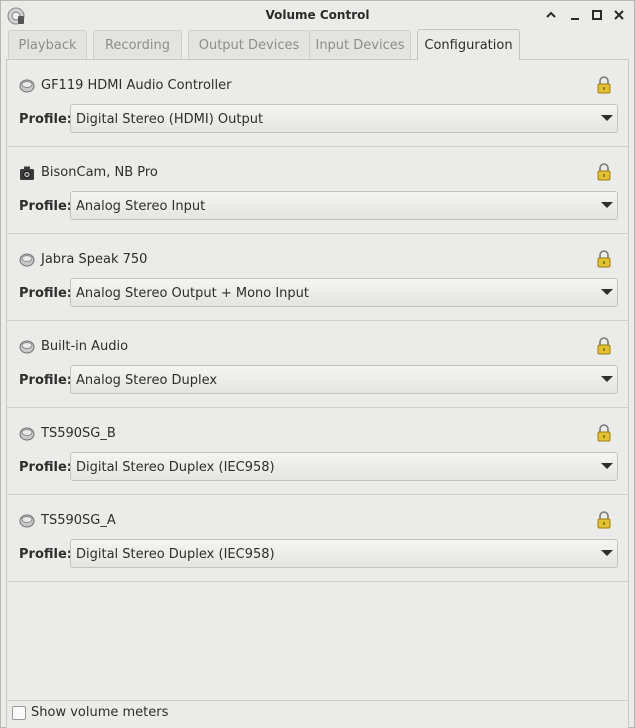 The height and width of the screenshot is (728, 635). What do you see at coordinates (136, 85) in the screenshot?
I see `device-name: GF119 HDMI Audio Controller` at bounding box center [136, 85].